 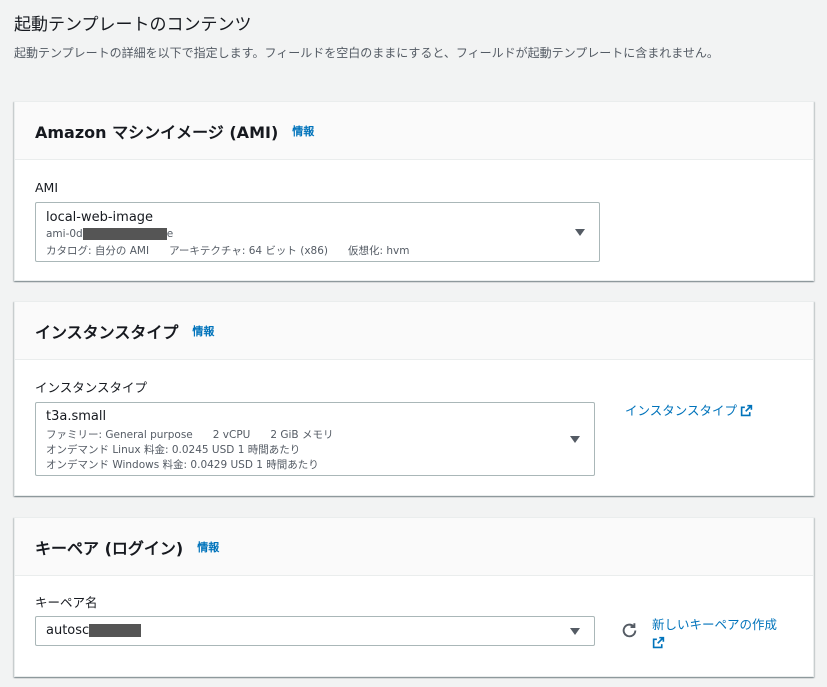 What do you see at coordinates (249, 251) in the screenshot?
I see `ami-architecture: アーキテクチャ: 64 ビット (x86)` at bounding box center [249, 251].